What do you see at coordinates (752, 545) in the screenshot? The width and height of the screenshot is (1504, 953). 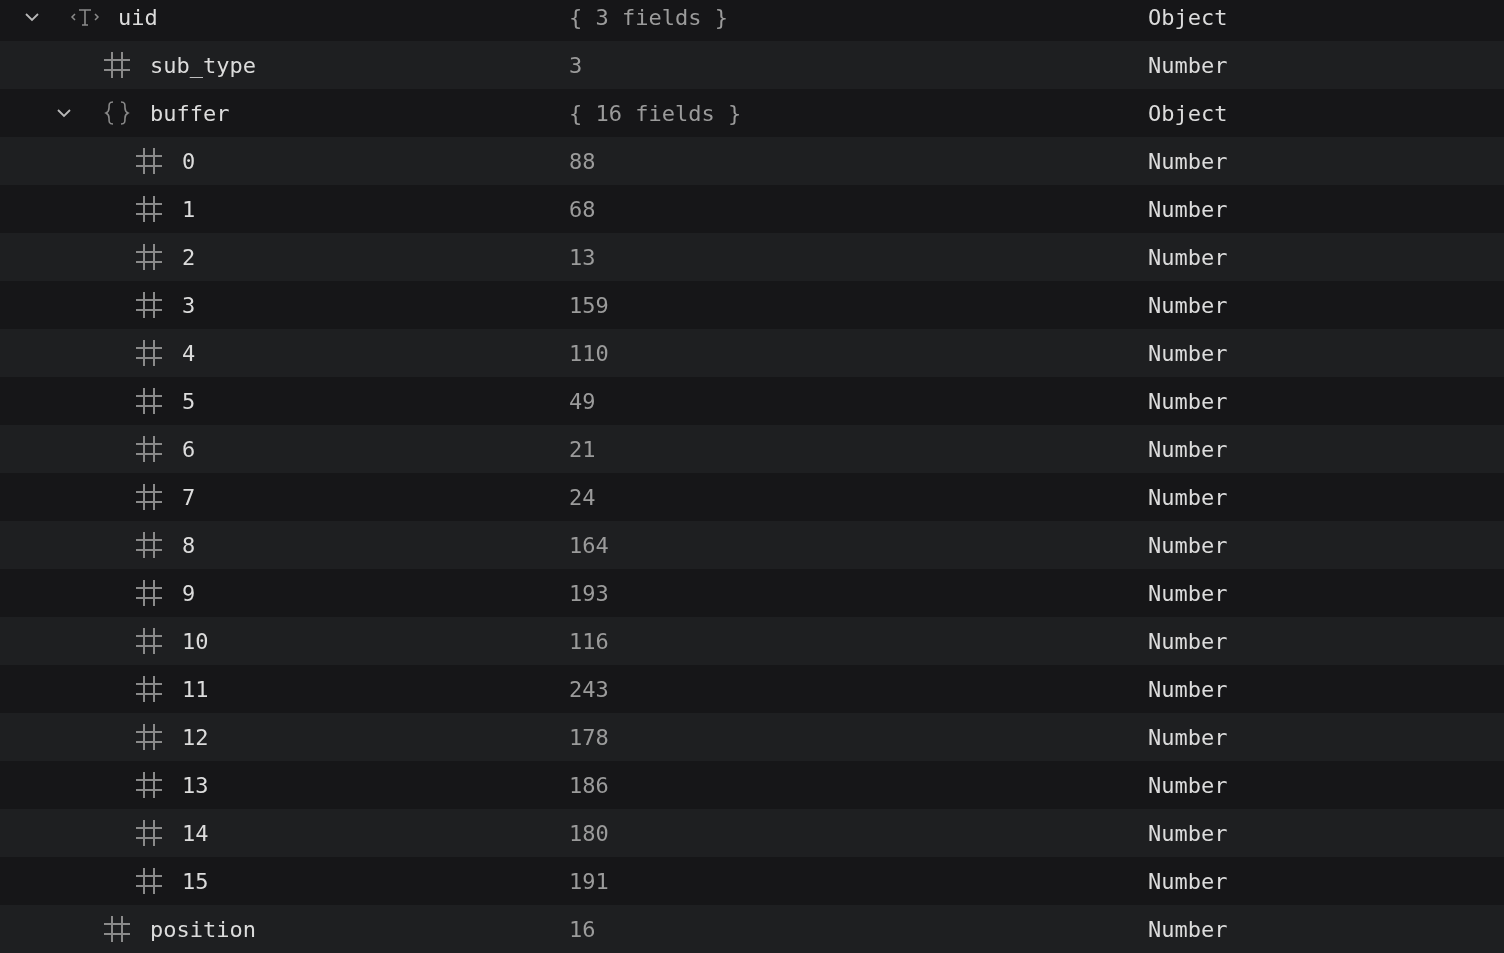 I see `tree-row: 8 164 Number` at bounding box center [752, 545].